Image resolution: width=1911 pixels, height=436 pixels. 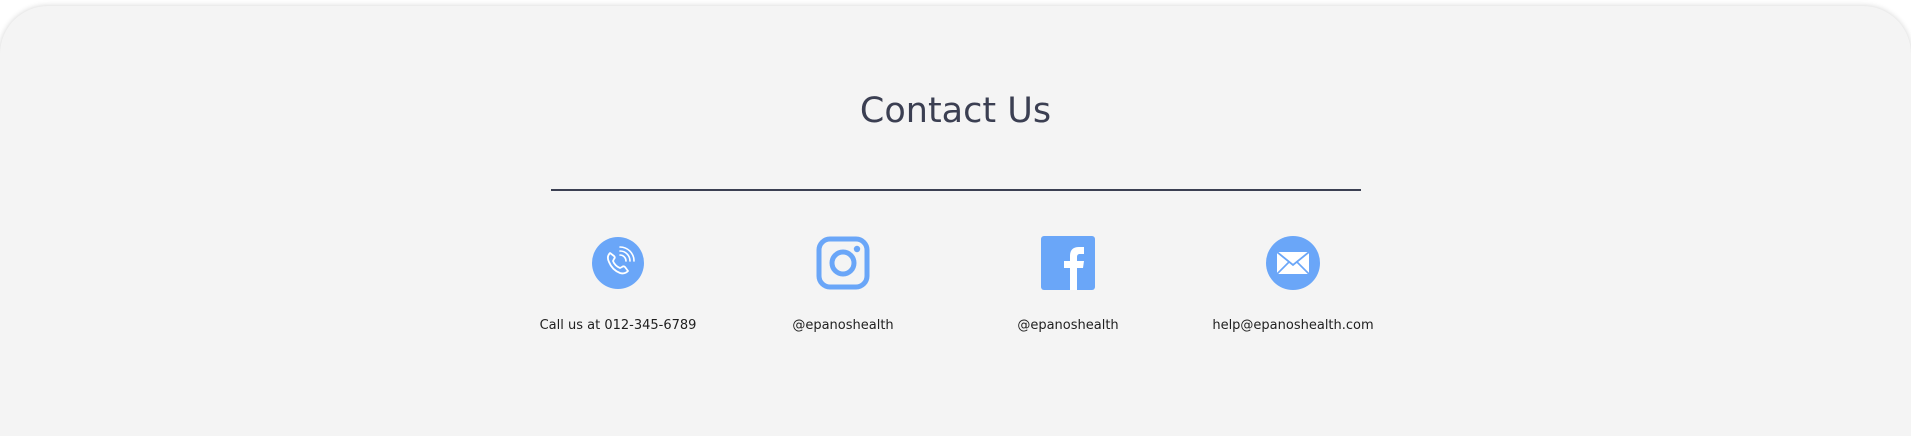 I want to click on contact-title: Contact Us, so click(x=955, y=111).